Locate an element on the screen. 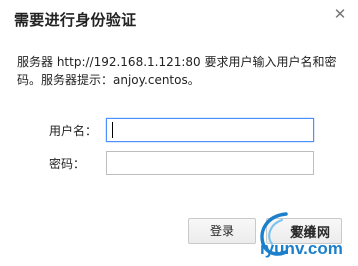  password-row: 密码： is located at coordinates (179, 163).